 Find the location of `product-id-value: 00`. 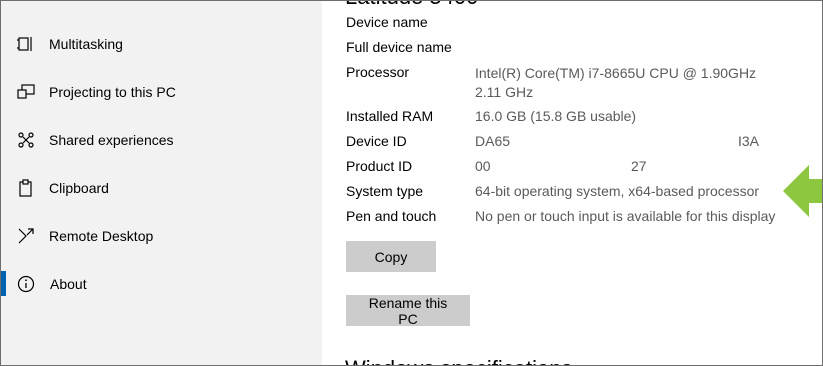

product-id-value: 00 is located at coordinates (483, 166).